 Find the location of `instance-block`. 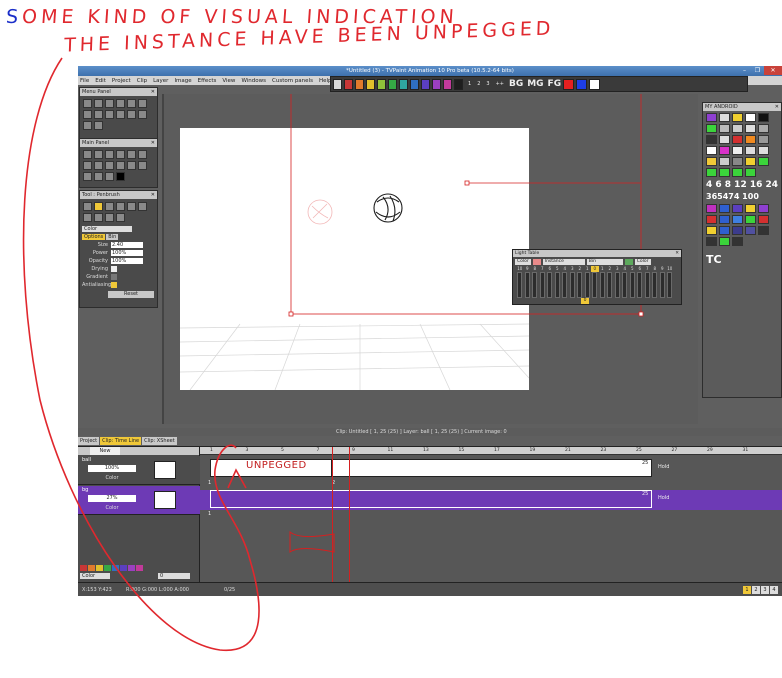

instance-block is located at coordinates (492, 468).